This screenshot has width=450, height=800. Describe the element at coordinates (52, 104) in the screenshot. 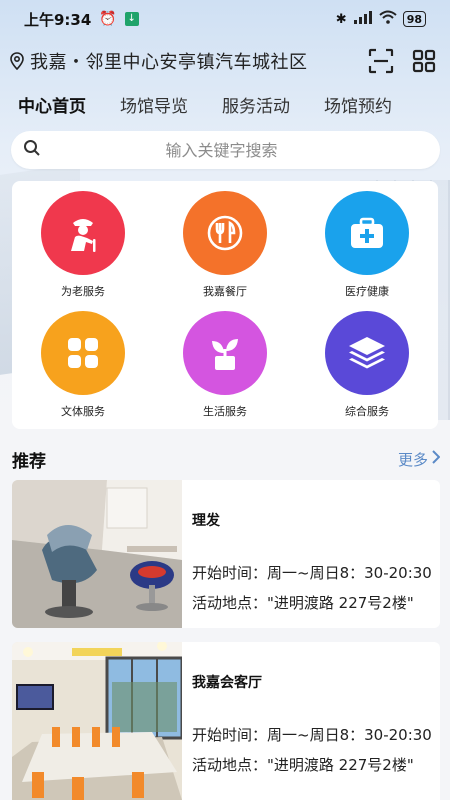

I see `tab-home: 中心首页` at that location.